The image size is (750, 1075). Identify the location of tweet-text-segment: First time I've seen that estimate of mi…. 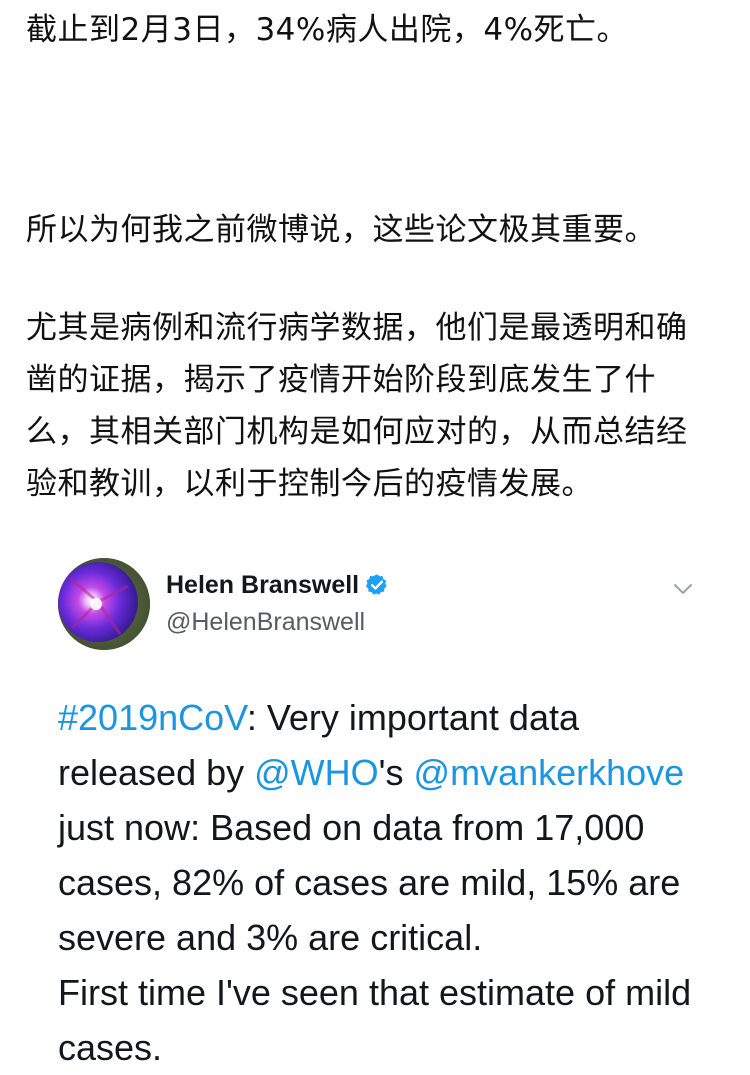
(375, 1020).